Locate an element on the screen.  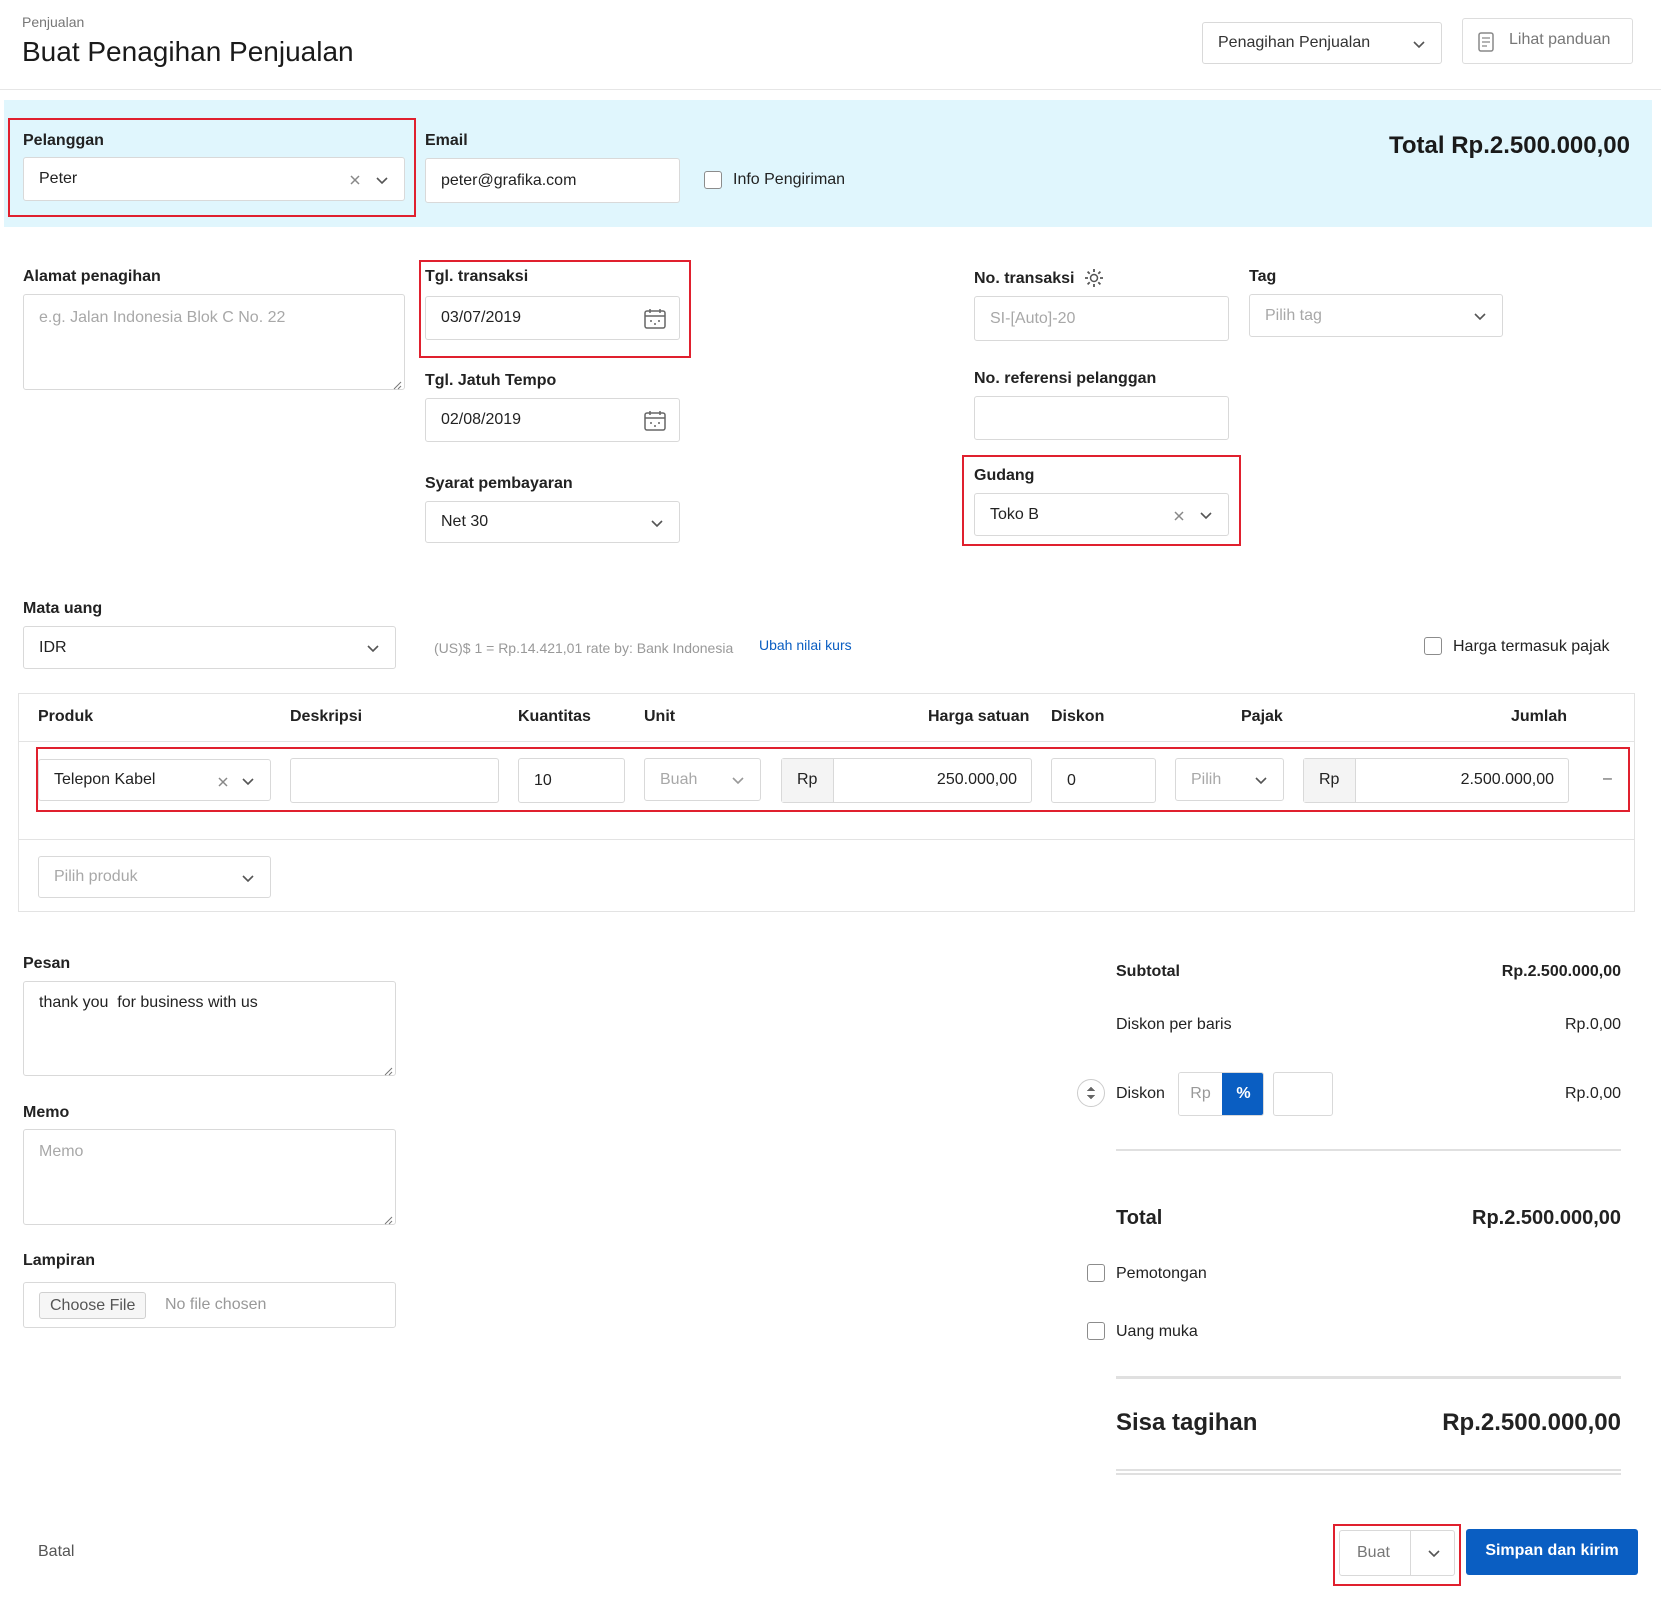
shipping-info-label: Info Pengiriman is located at coordinates (789, 179).